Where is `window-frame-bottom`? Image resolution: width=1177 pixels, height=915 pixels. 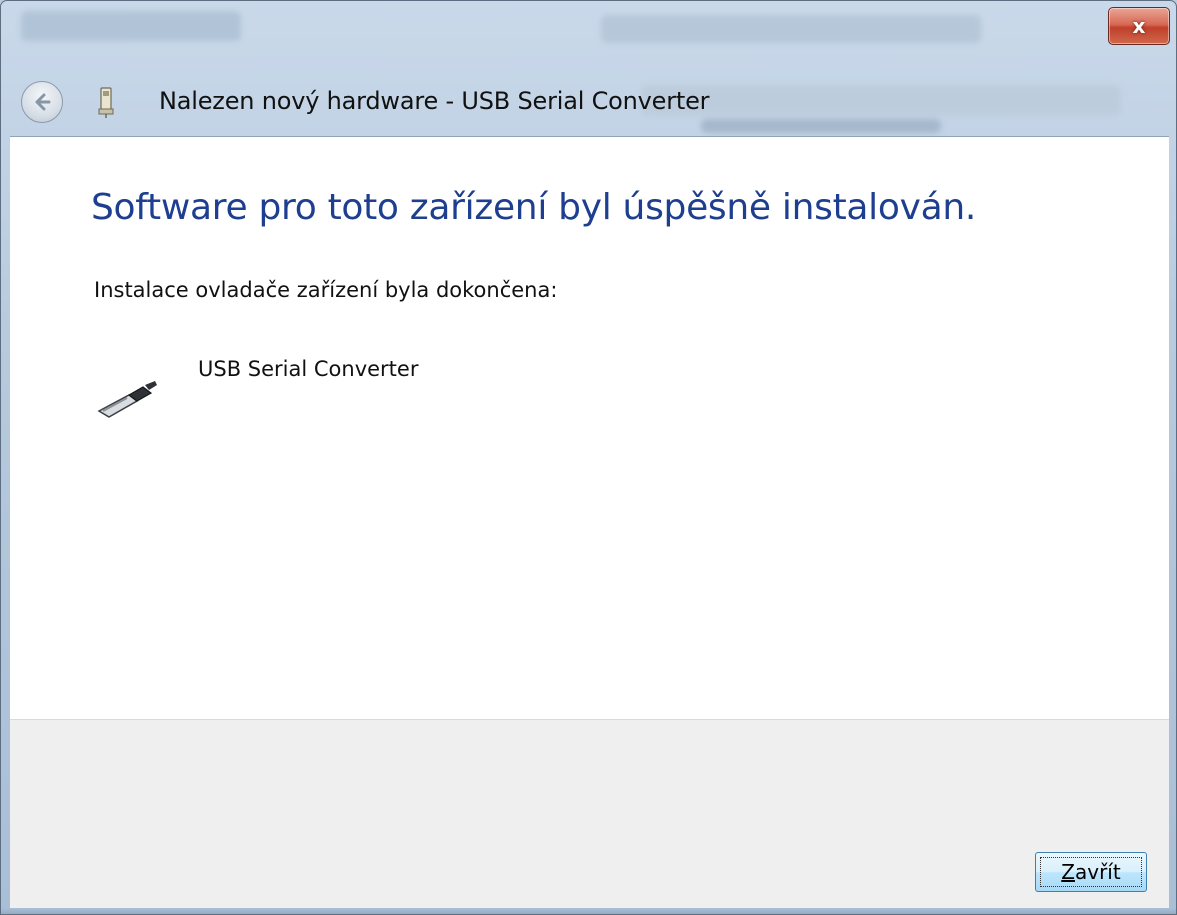
window-frame-bottom is located at coordinates (588, 911).